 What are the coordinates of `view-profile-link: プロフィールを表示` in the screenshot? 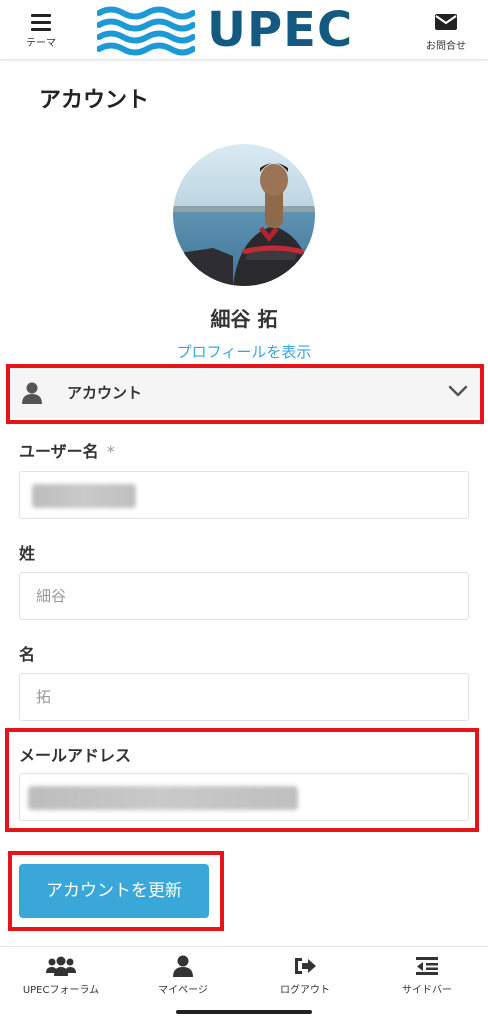 It's located at (244, 351).